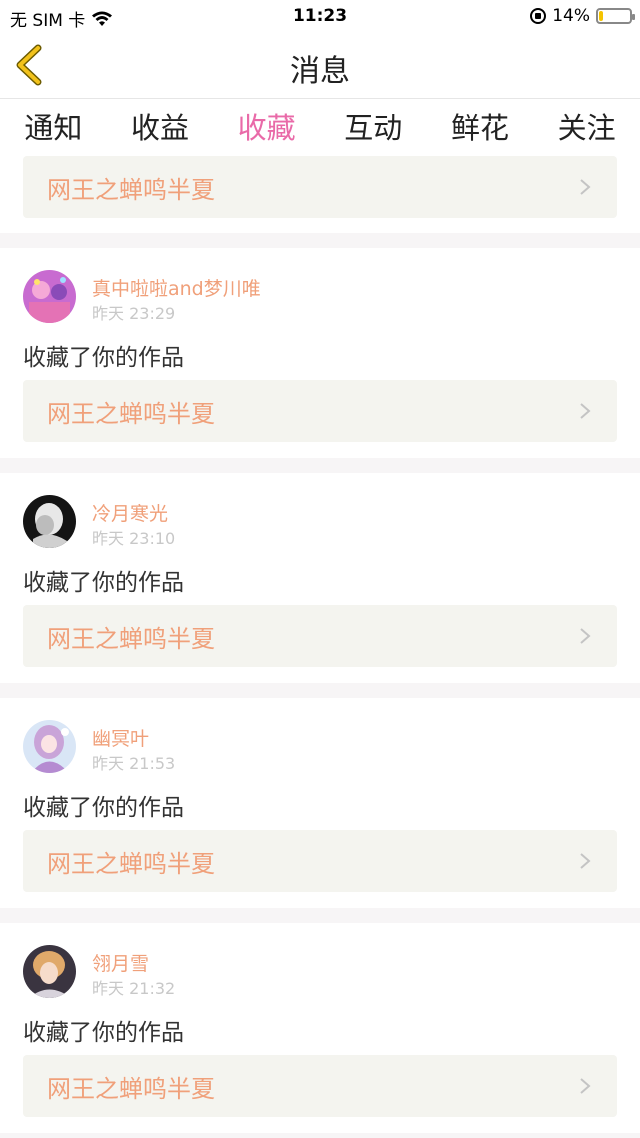  What do you see at coordinates (586, 128) in the screenshot?
I see `tab-label: 关注` at bounding box center [586, 128].